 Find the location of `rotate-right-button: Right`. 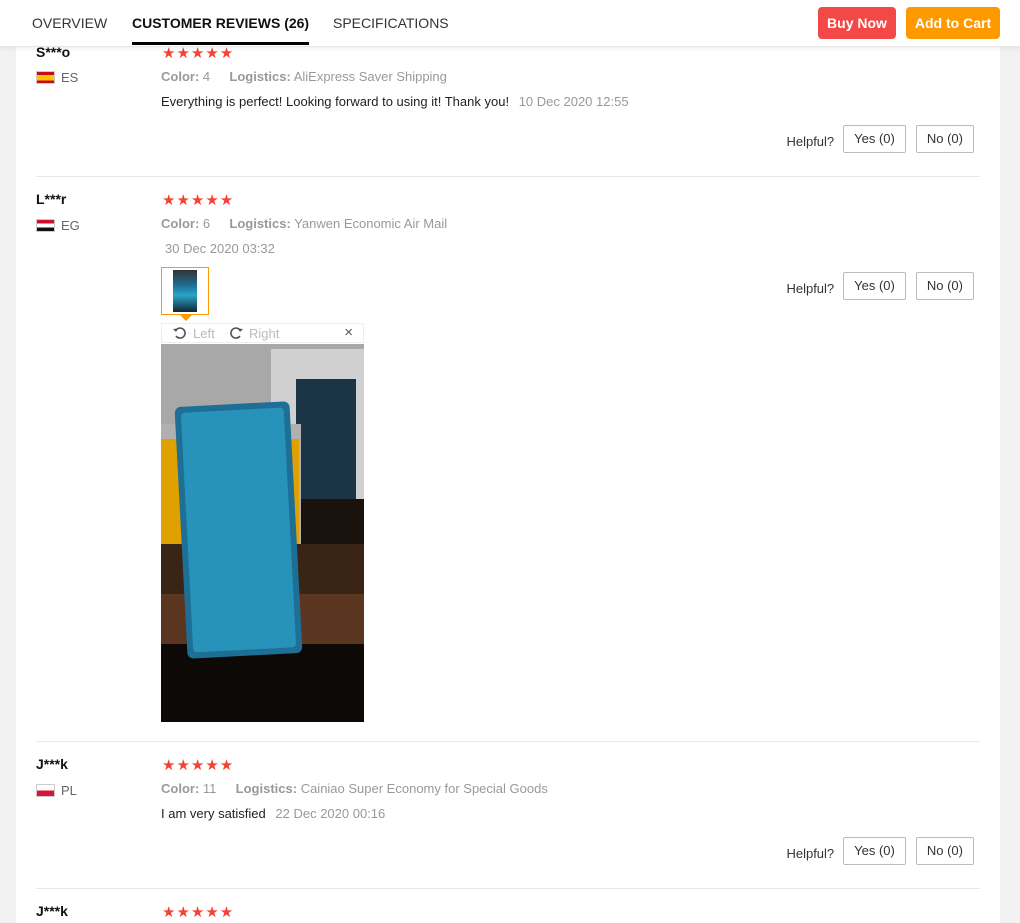

rotate-right-button: Right is located at coordinates (253, 333).